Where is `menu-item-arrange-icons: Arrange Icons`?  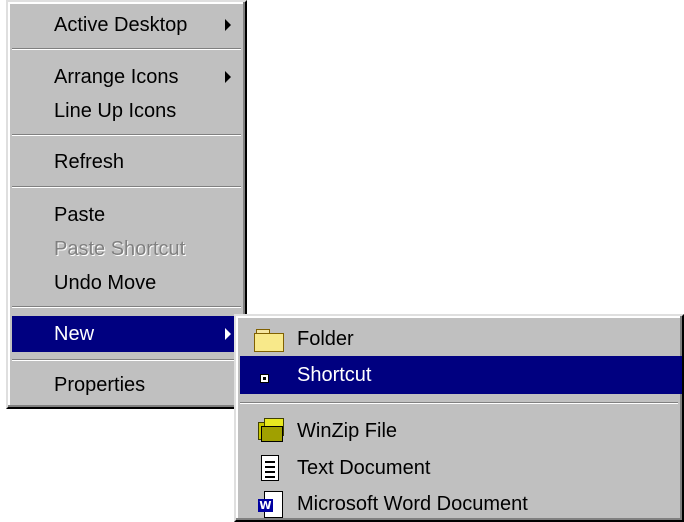 menu-item-arrange-icons: Arrange Icons is located at coordinates (126, 77).